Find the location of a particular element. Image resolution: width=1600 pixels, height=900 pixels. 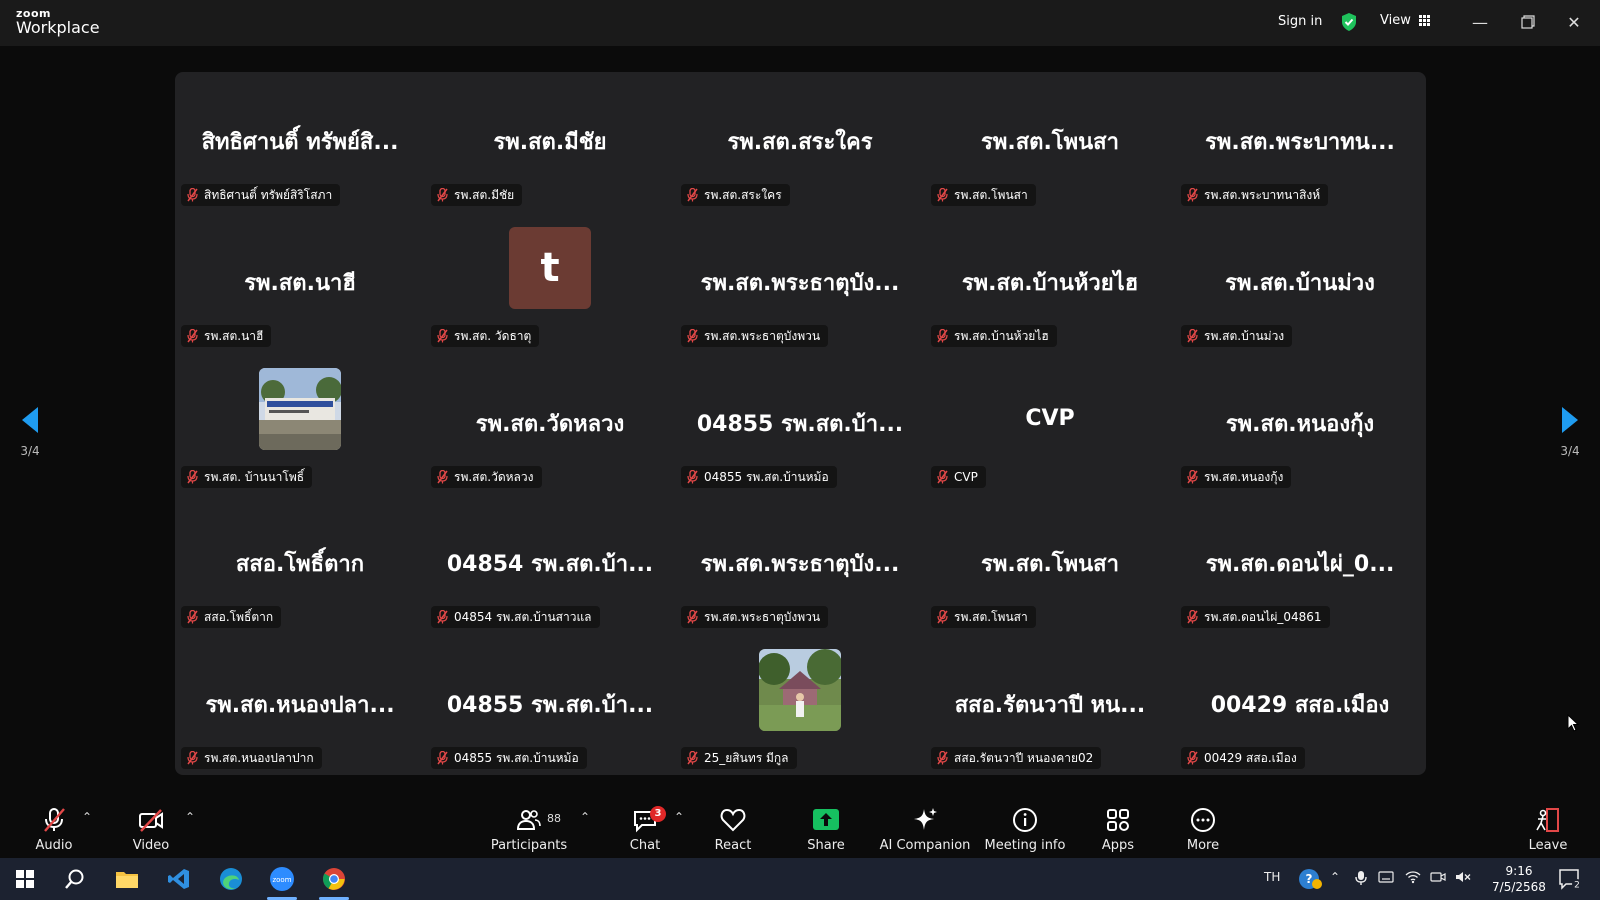

participant-tile: สสอ.โพธิ์ตาก สสอ.โพธิ์ตาก is located at coordinates (300, 564).